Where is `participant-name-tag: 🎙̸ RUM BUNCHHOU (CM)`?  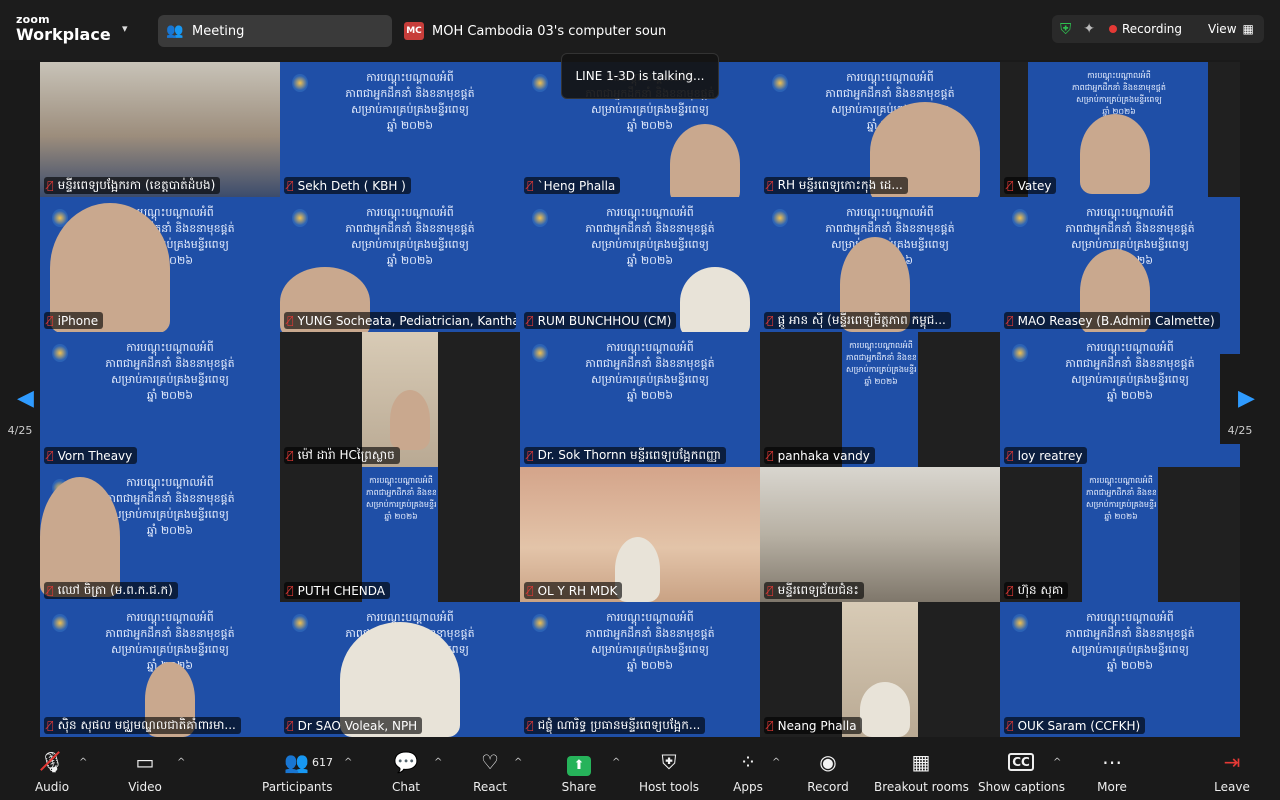
participant-name-tag: 🎙̸ RUM BUNCHHOU (CM) is located at coordinates (600, 320).